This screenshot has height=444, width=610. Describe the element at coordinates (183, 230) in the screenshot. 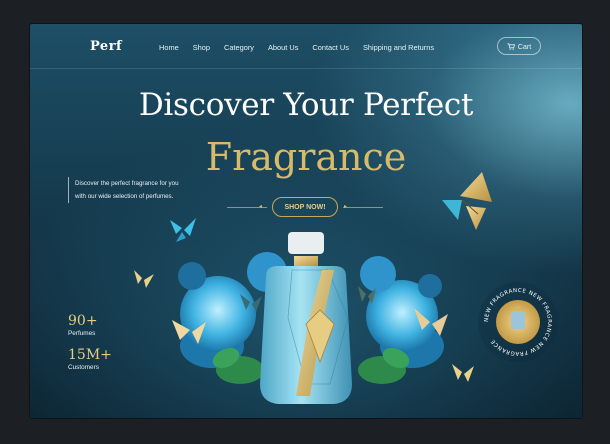

I see `butterfly-blue-icon` at that location.